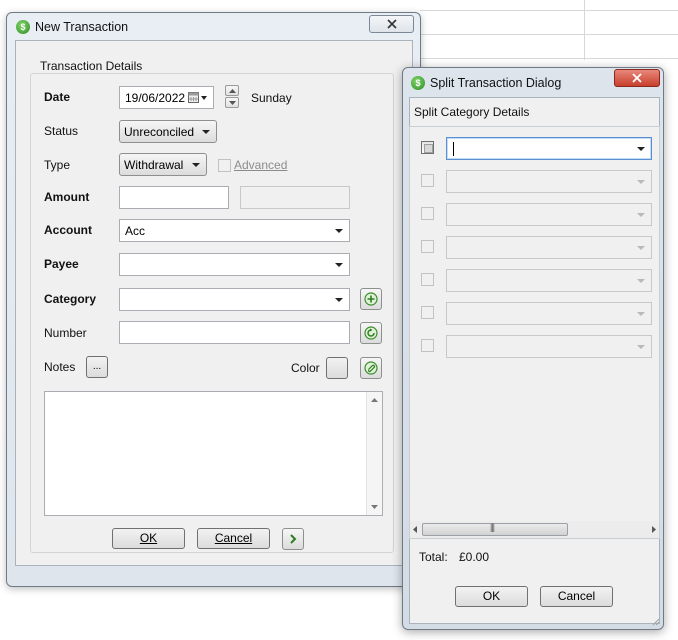 This screenshot has width=678, height=640. I want to click on status-select: Unreconciled, so click(168, 131).